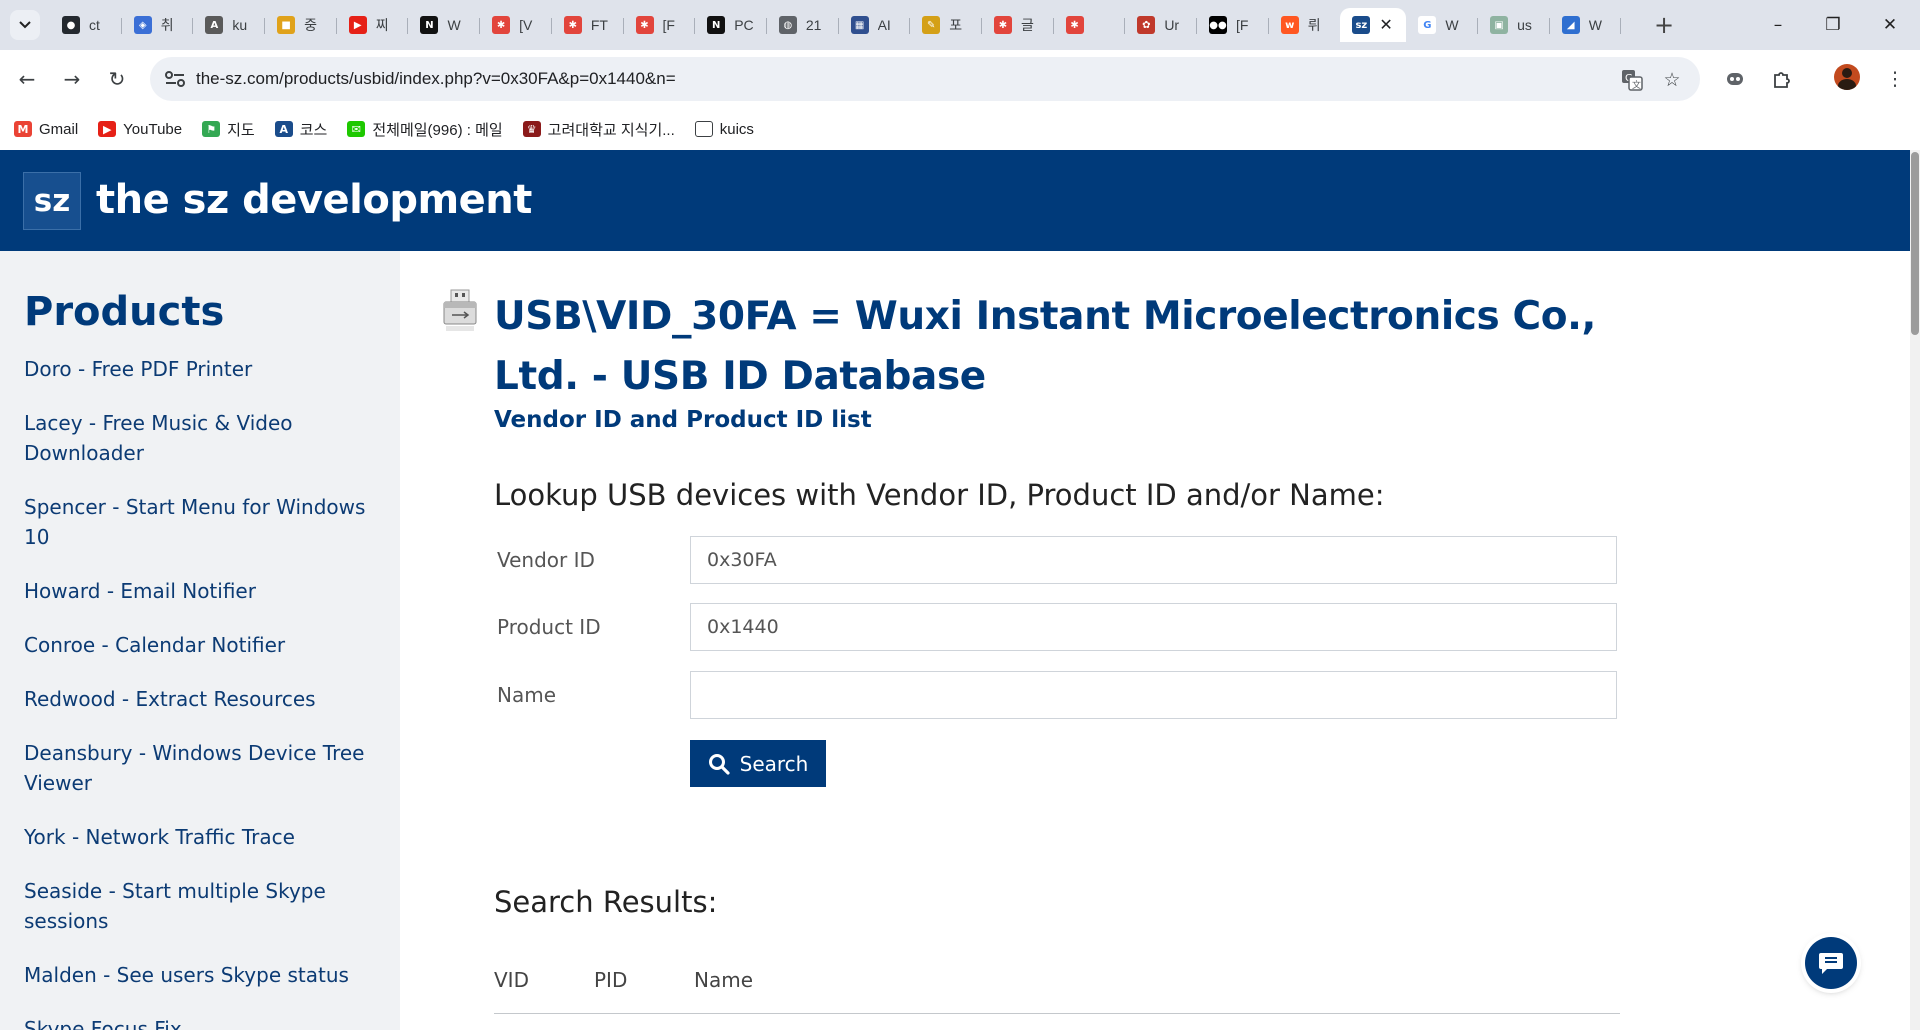 This screenshot has height=1030, width=1920. I want to click on tab: ▶ 찌, so click(373, 25).